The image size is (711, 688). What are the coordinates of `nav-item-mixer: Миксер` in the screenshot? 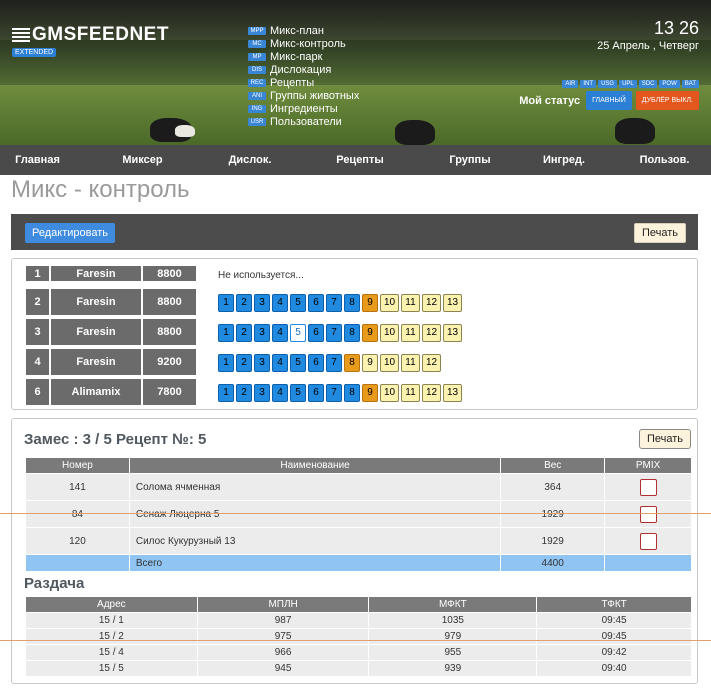 It's located at (142, 160).